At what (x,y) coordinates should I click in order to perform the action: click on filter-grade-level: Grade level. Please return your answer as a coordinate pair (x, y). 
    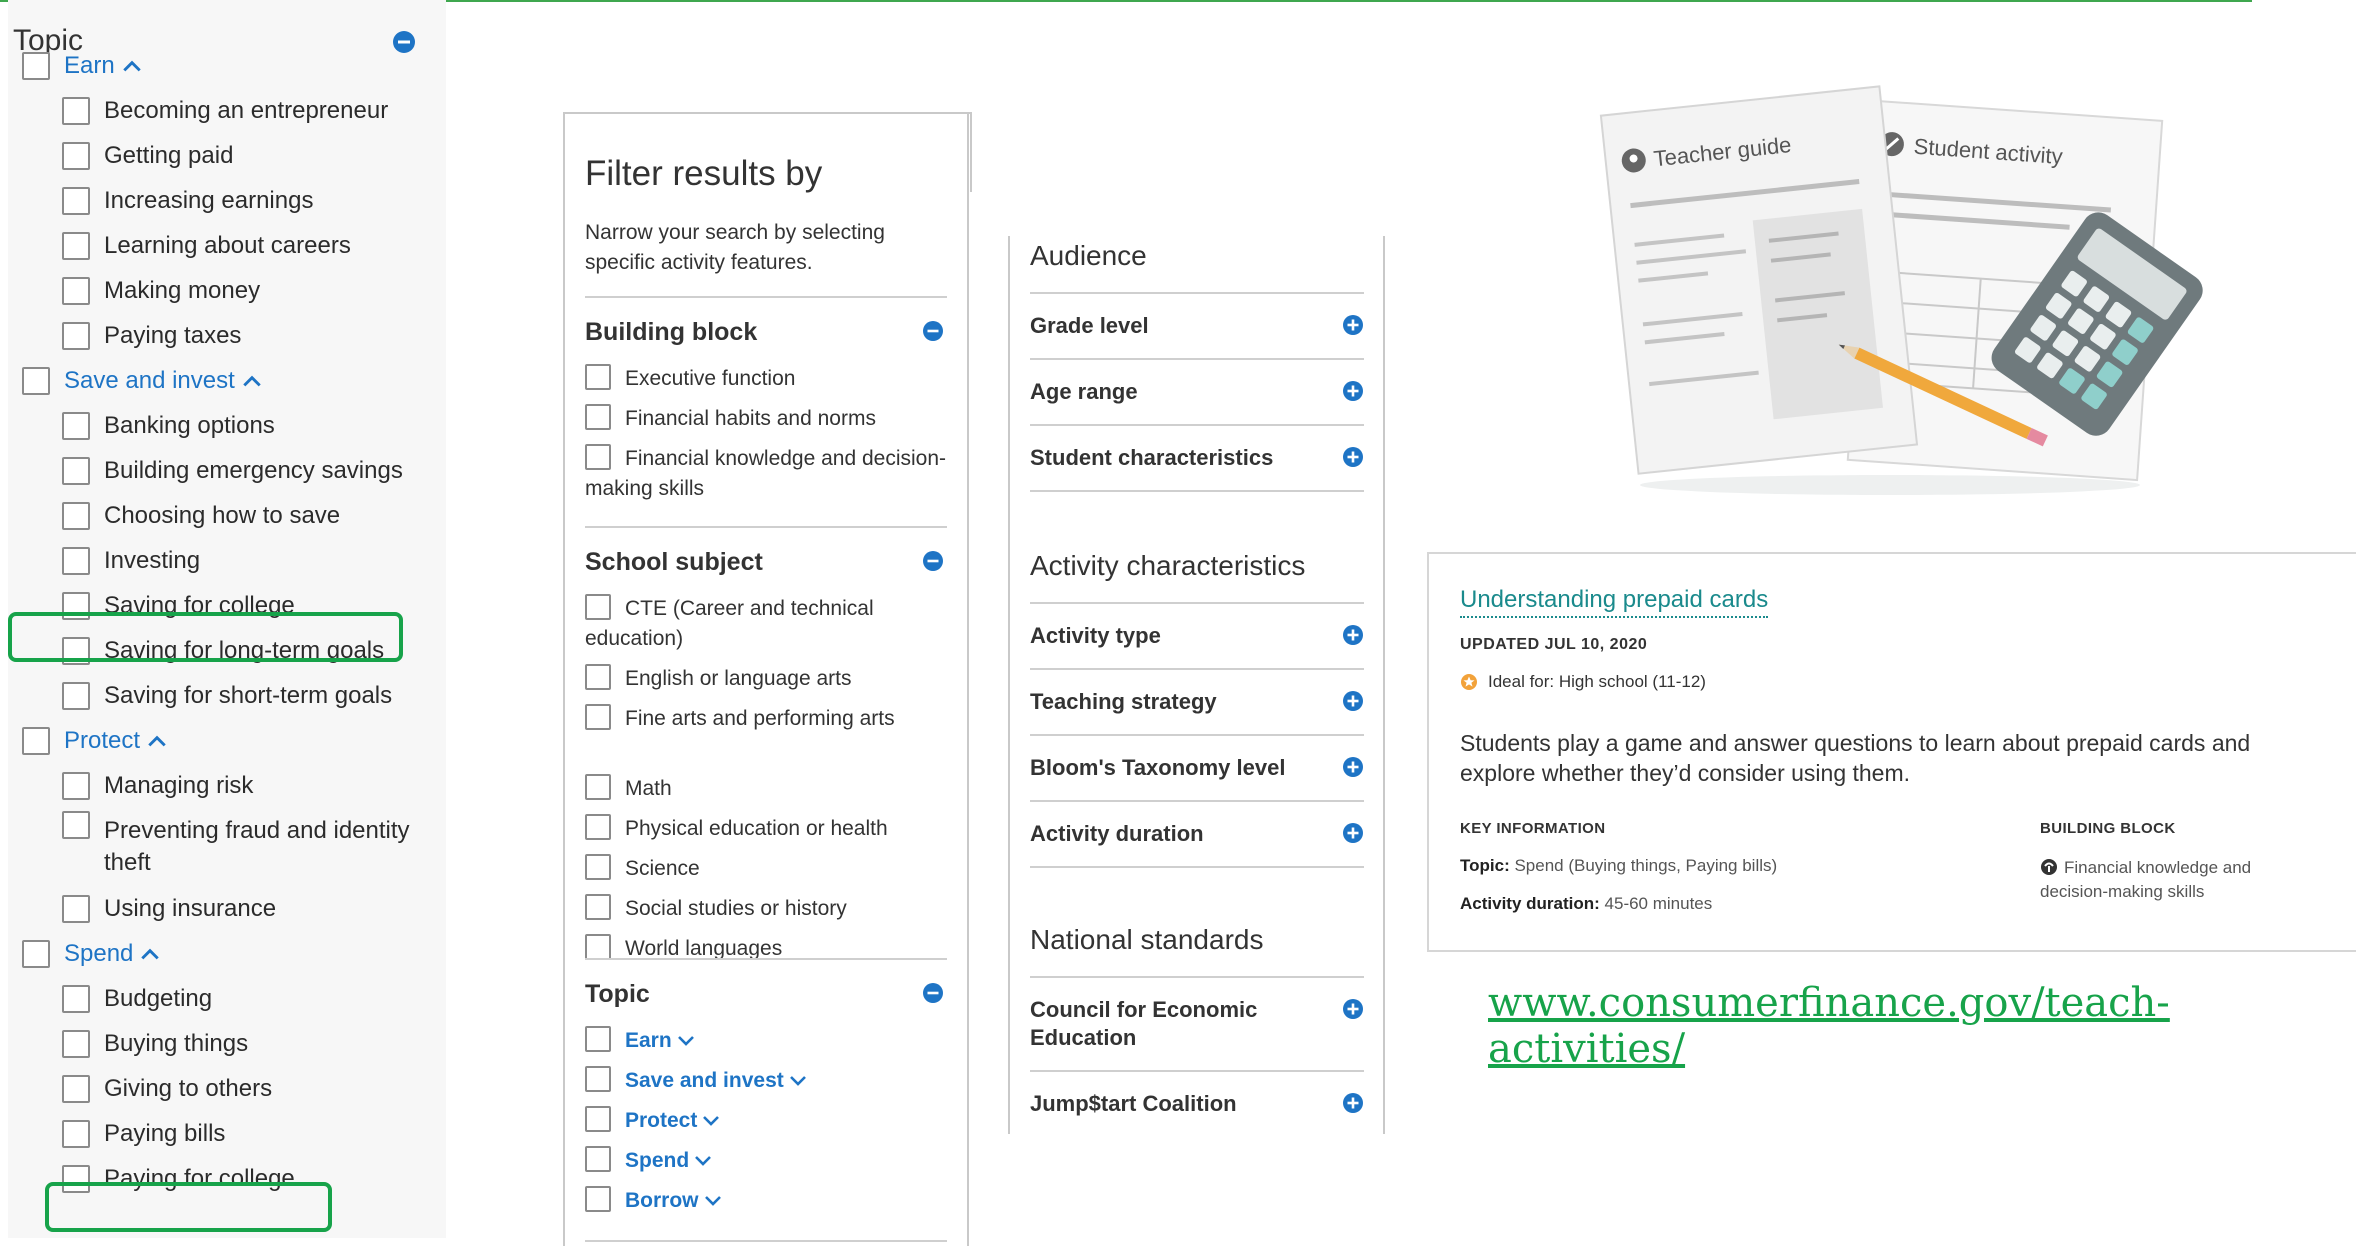
    Looking at the image, I should click on (1180, 326).